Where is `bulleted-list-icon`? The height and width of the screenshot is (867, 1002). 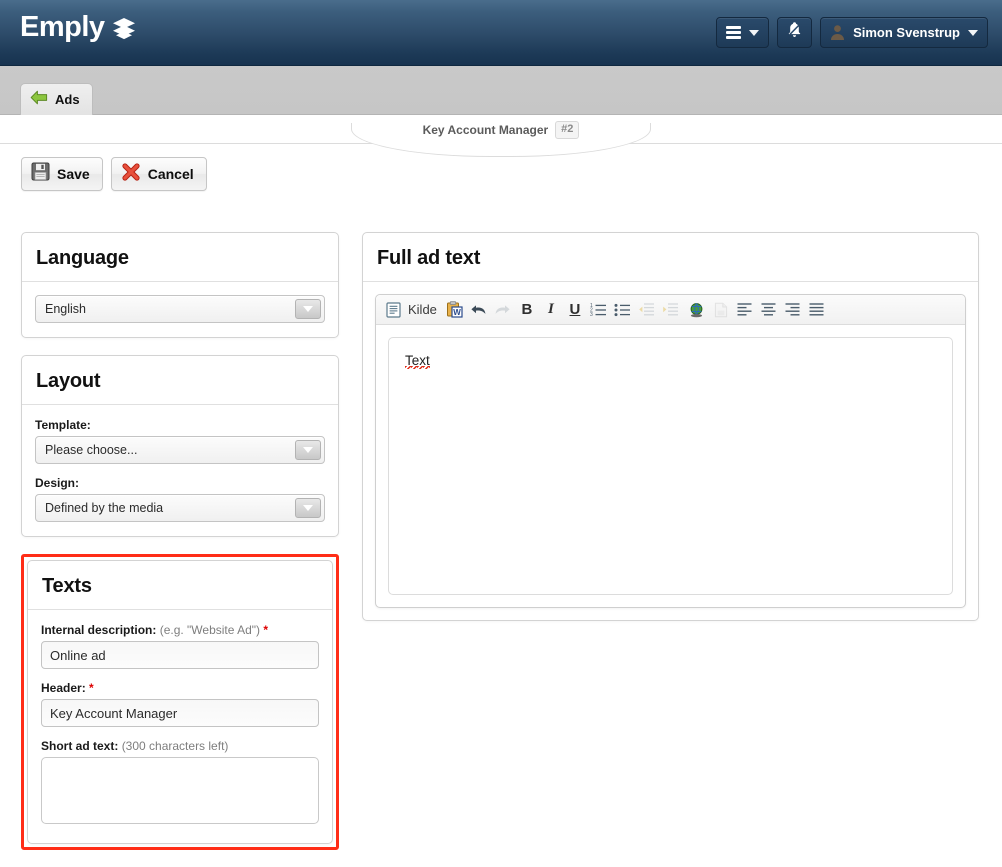 bulleted-list-icon is located at coordinates (623, 310).